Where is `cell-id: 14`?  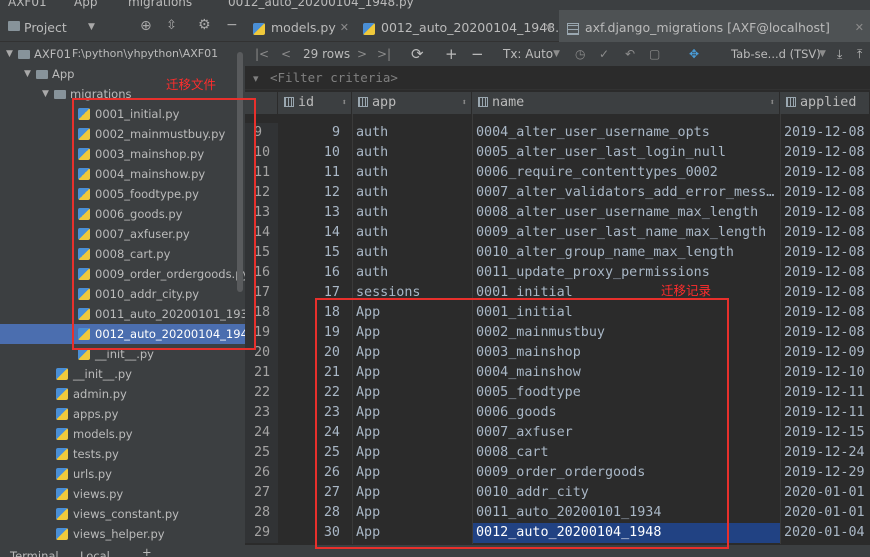 cell-id: 14 is located at coordinates (309, 233).